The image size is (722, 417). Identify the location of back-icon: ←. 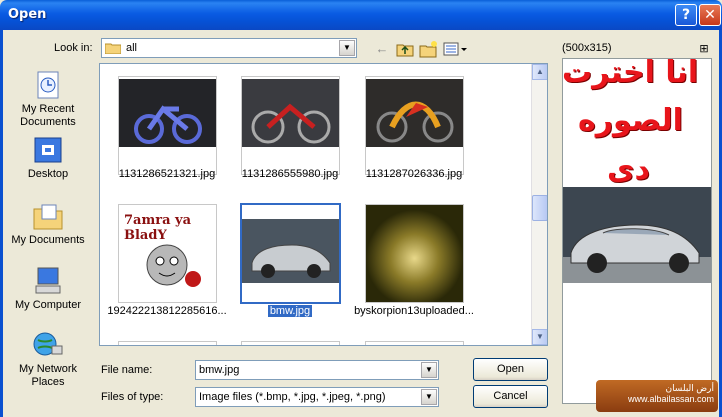
(382, 49).